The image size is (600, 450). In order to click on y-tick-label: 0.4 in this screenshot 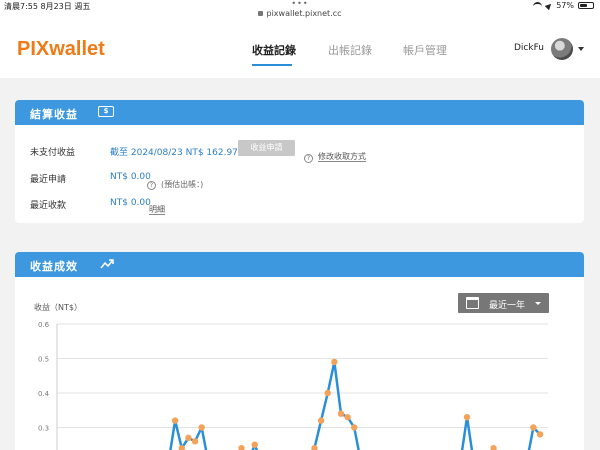, I will do `click(44, 394)`.